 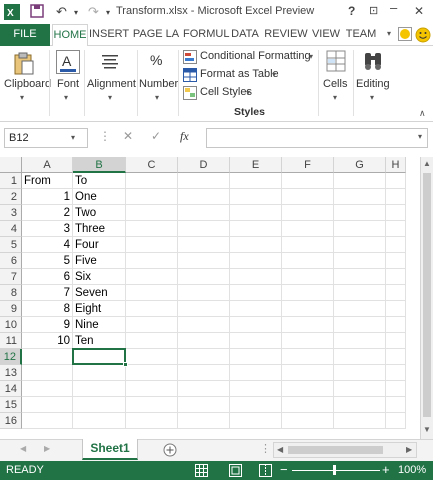 I want to click on cell-a13, so click(x=47, y=373).